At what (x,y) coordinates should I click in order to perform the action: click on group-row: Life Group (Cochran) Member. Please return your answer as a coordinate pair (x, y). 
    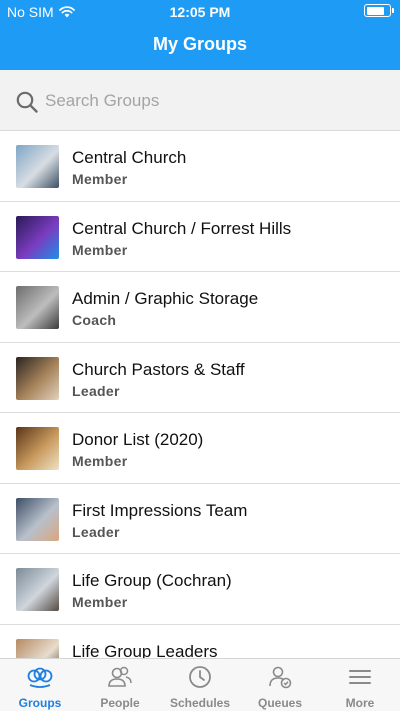
    Looking at the image, I should click on (200, 589).